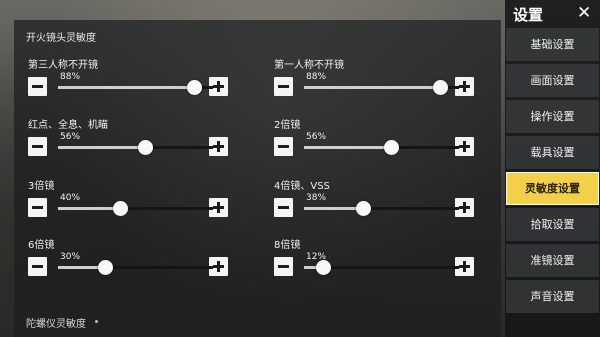 This screenshot has height=337, width=600. I want to click on close-icon: ✕, so click(584, 13).